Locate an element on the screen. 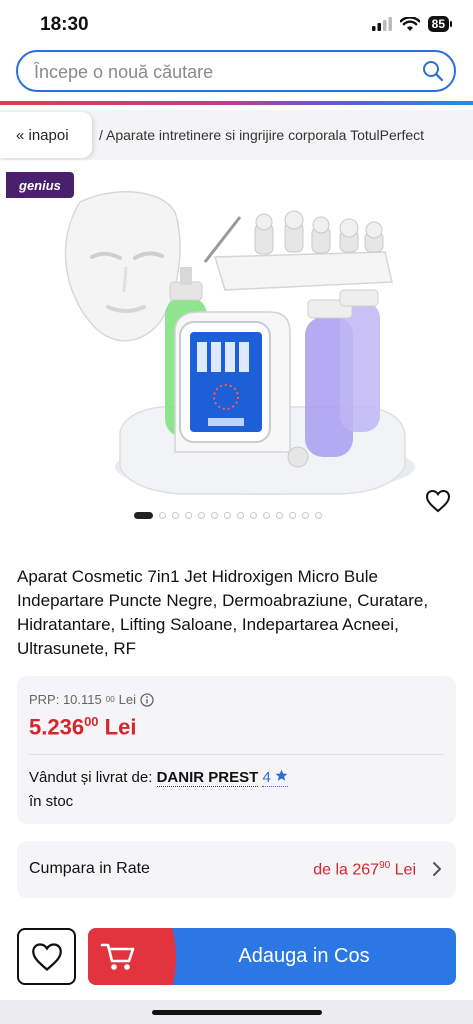 The width and height of the screenshot is (473, 1024). recommended-price: PRP: 10.115 00 Lei is located at coordinates (91, 699).